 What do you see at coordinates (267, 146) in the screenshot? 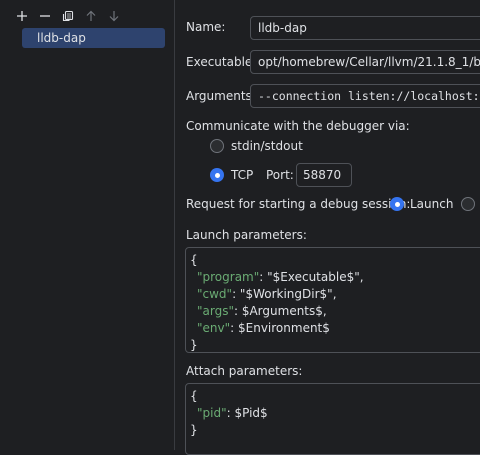
I see `stdin-label: stdin/stdout` at bounding box center [267, 146].